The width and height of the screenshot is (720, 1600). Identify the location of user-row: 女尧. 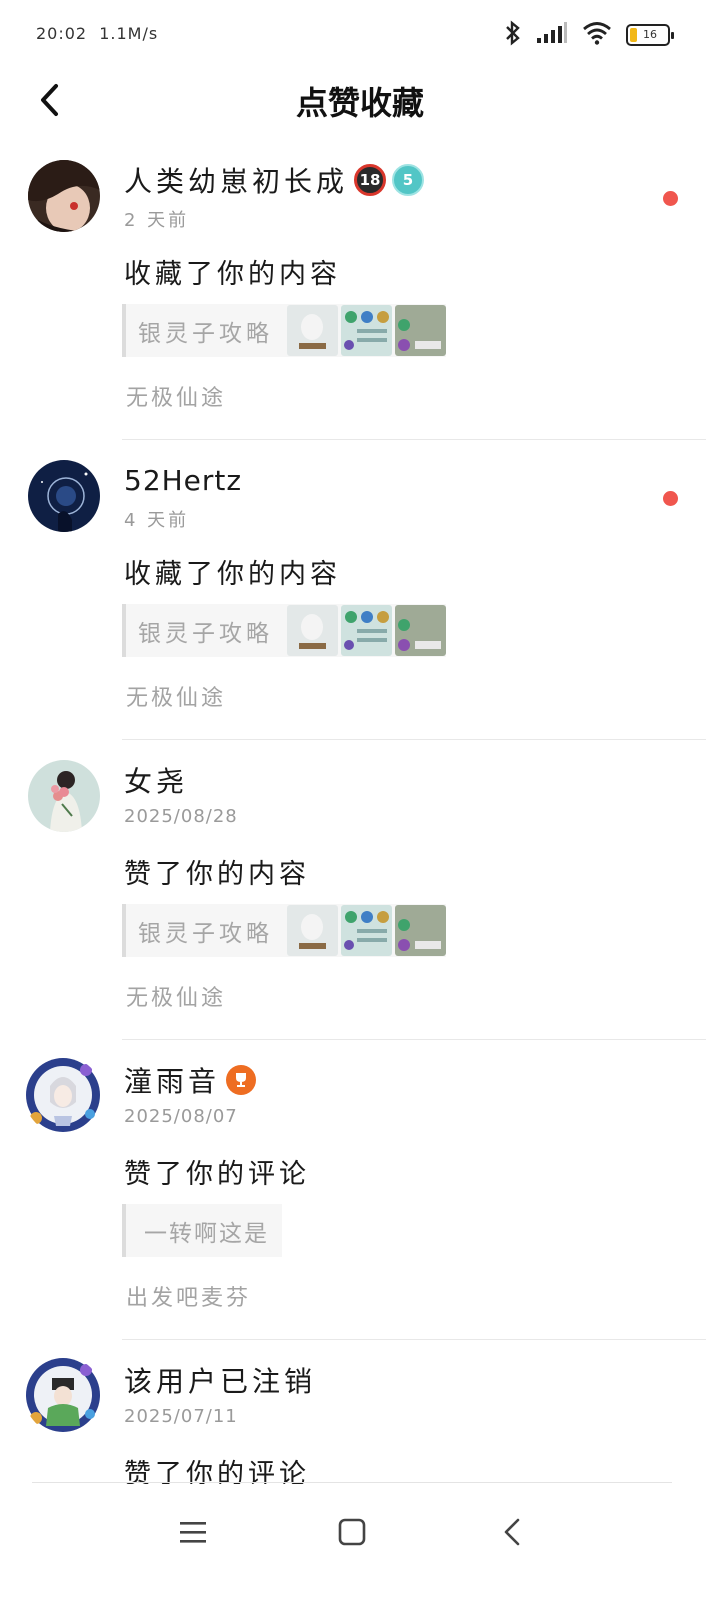
(156, 780).